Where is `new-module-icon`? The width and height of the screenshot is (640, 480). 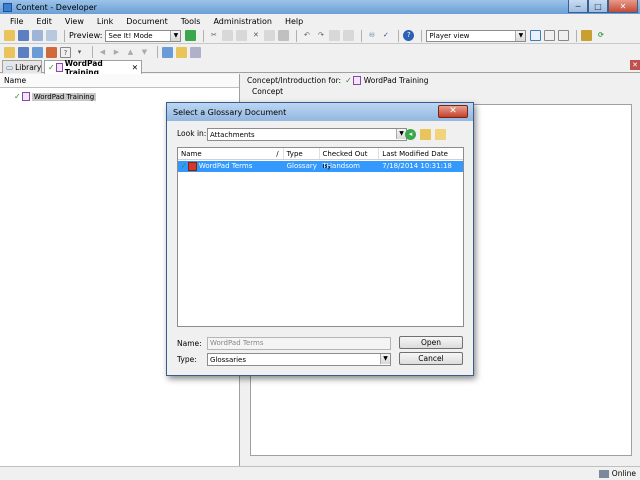 new-module-icon is located at coordinates (37, 52).